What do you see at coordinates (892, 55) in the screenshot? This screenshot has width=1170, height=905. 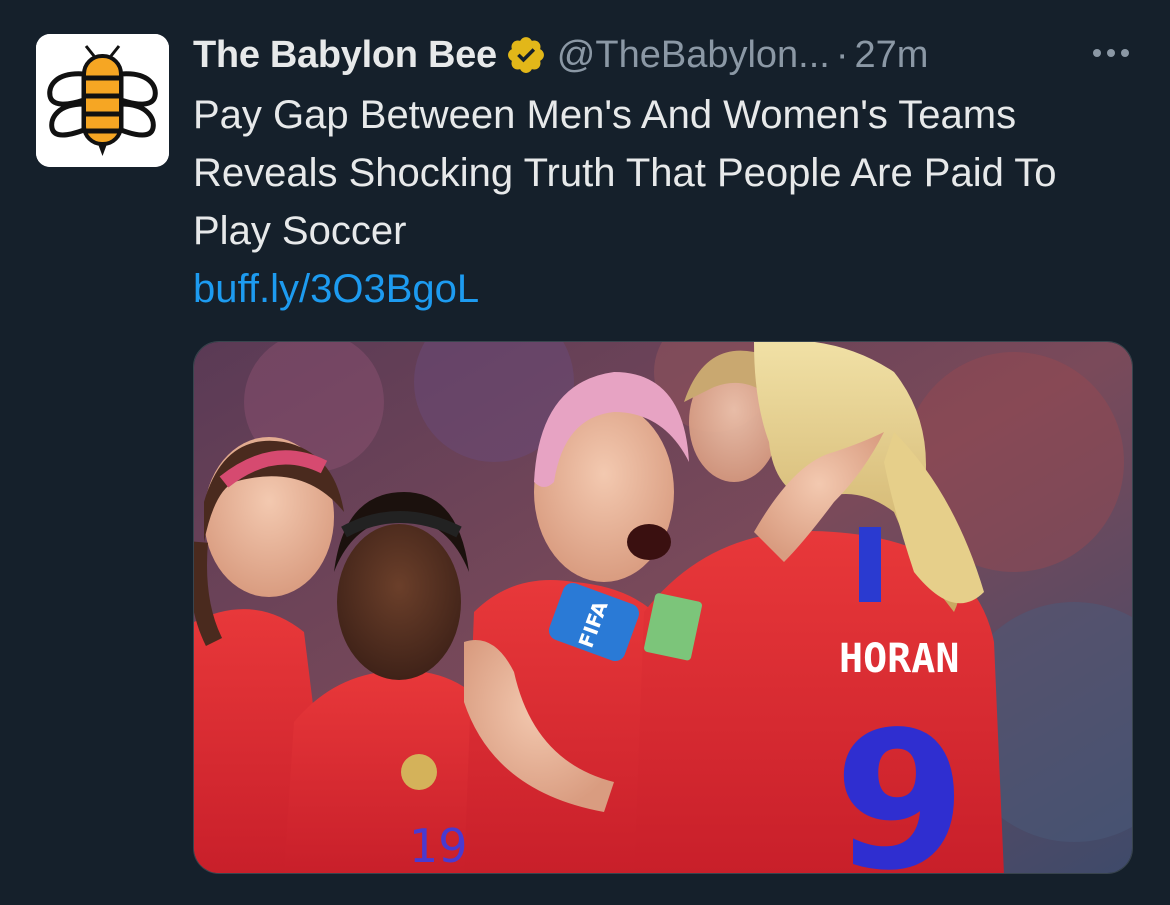 I see `tweet-timestamp: 27m` at bounding box center [892, 55].